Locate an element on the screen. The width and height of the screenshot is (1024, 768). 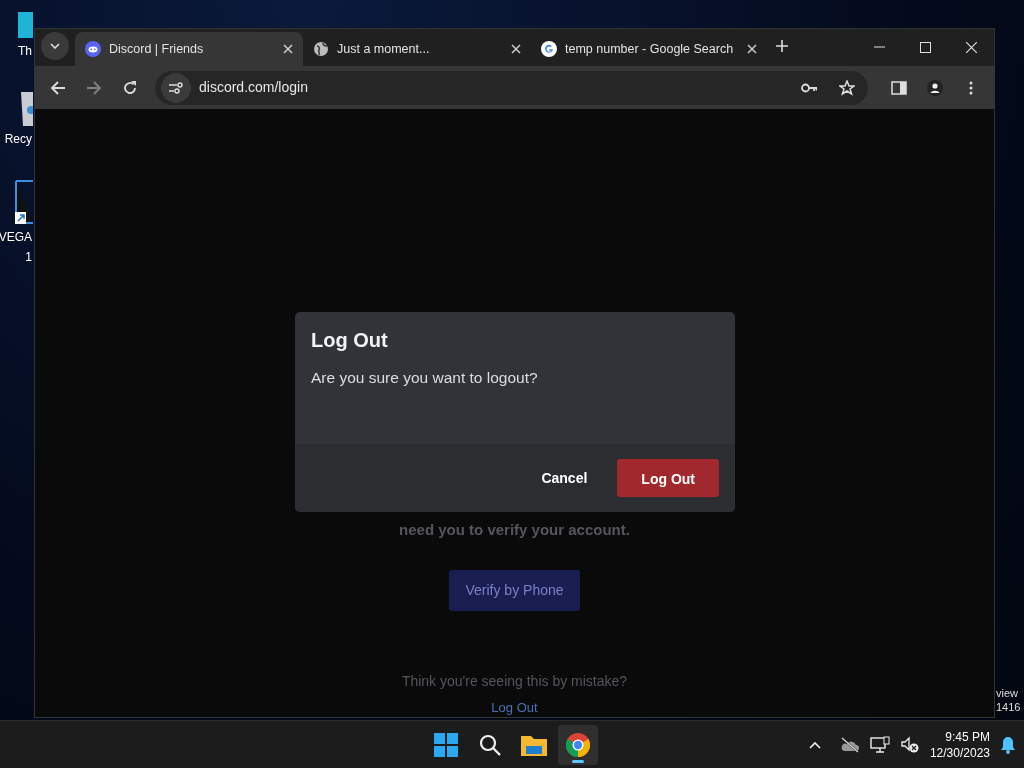
back-arrow-icon is located at coordinates (58, 87).